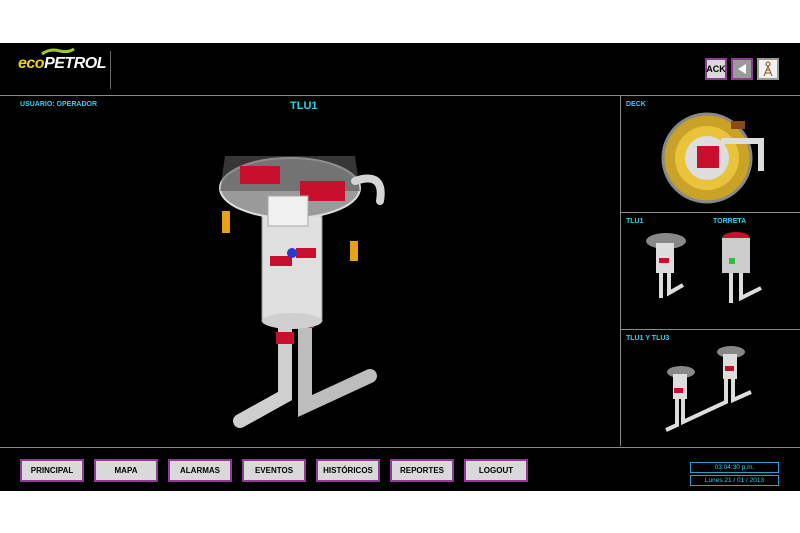  I want to click on back-button, so click(742, 69).